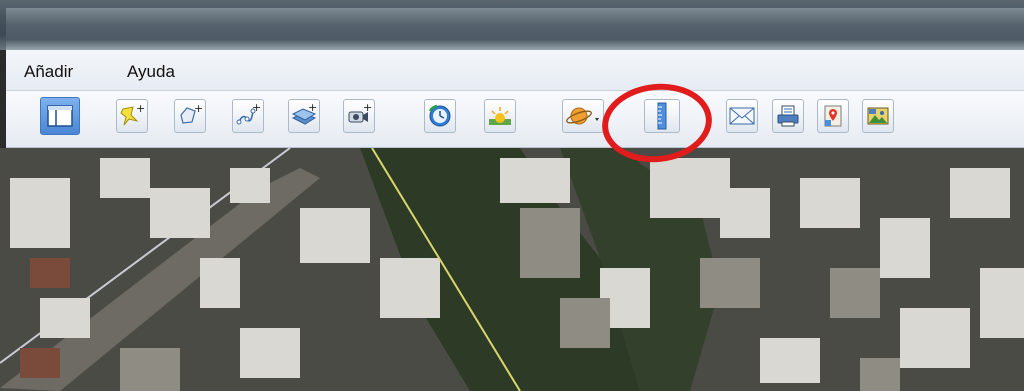 The width and height of the screenshot is (1024, 391). What do you see at coordinates (515, 70) in the screenshot?
I see `menu-bar: Añadir Ayuda` at bounding box center [515, 70].